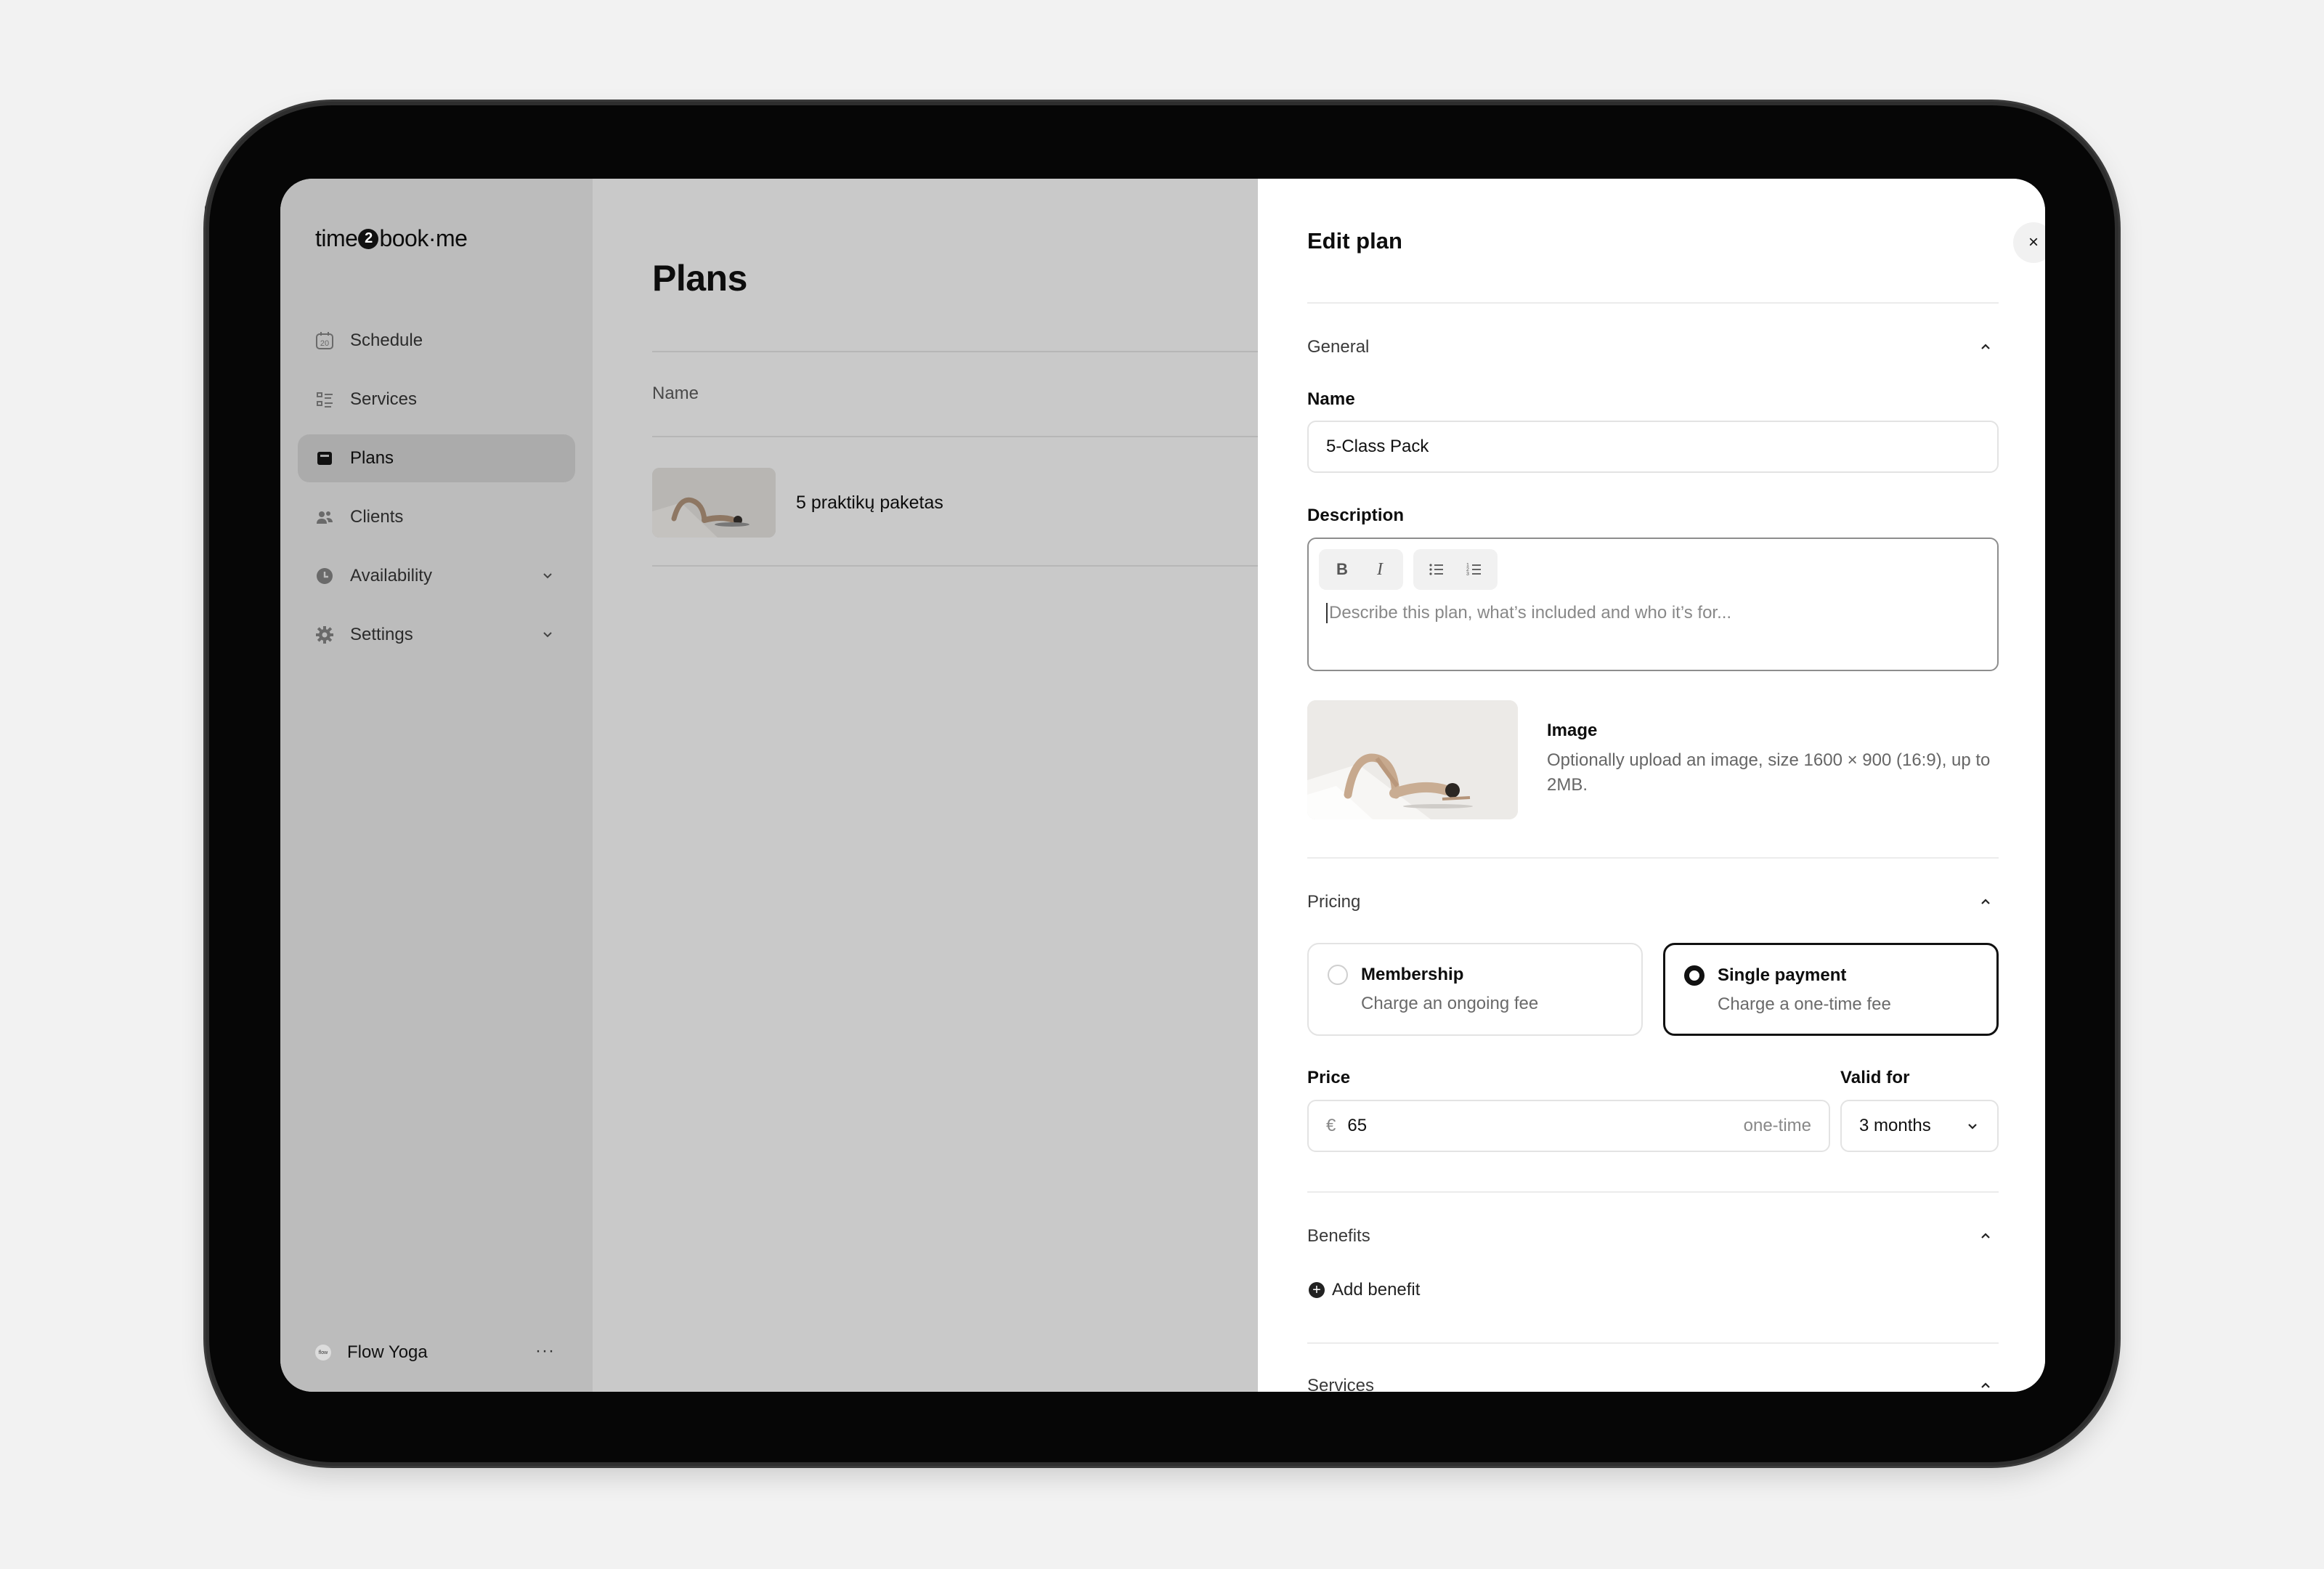 Image resolution: width=2324 pixels, height=1569 pixels. Describe the element at coordinates (324, 343) in the screenshot. I see `calendar-day-text: 20` at that location.